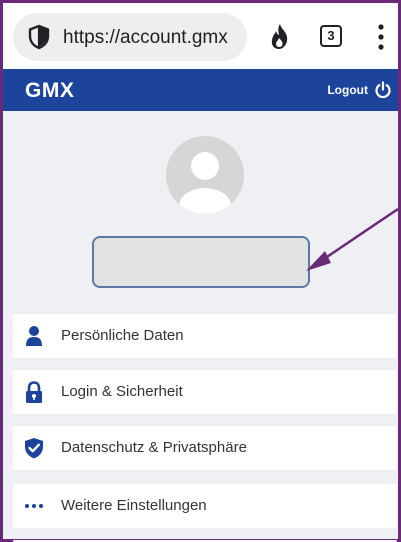 This screenshot has height=542, width=401. I want to click on tab-count: 3, so click(331, 35).